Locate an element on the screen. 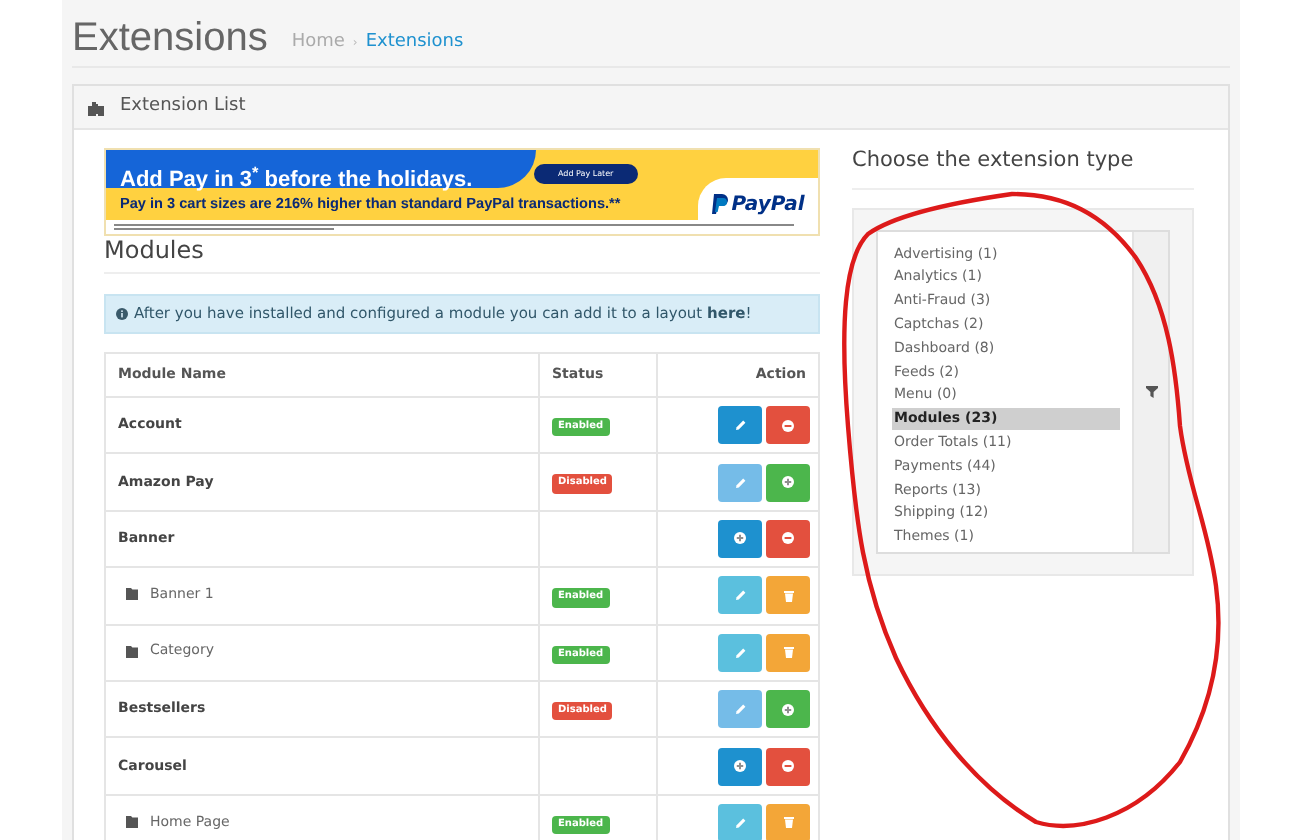 The height and width of the screenshot is (840, 1300). chooser-title: Choose the extension type is located at coordinates (993, 161).